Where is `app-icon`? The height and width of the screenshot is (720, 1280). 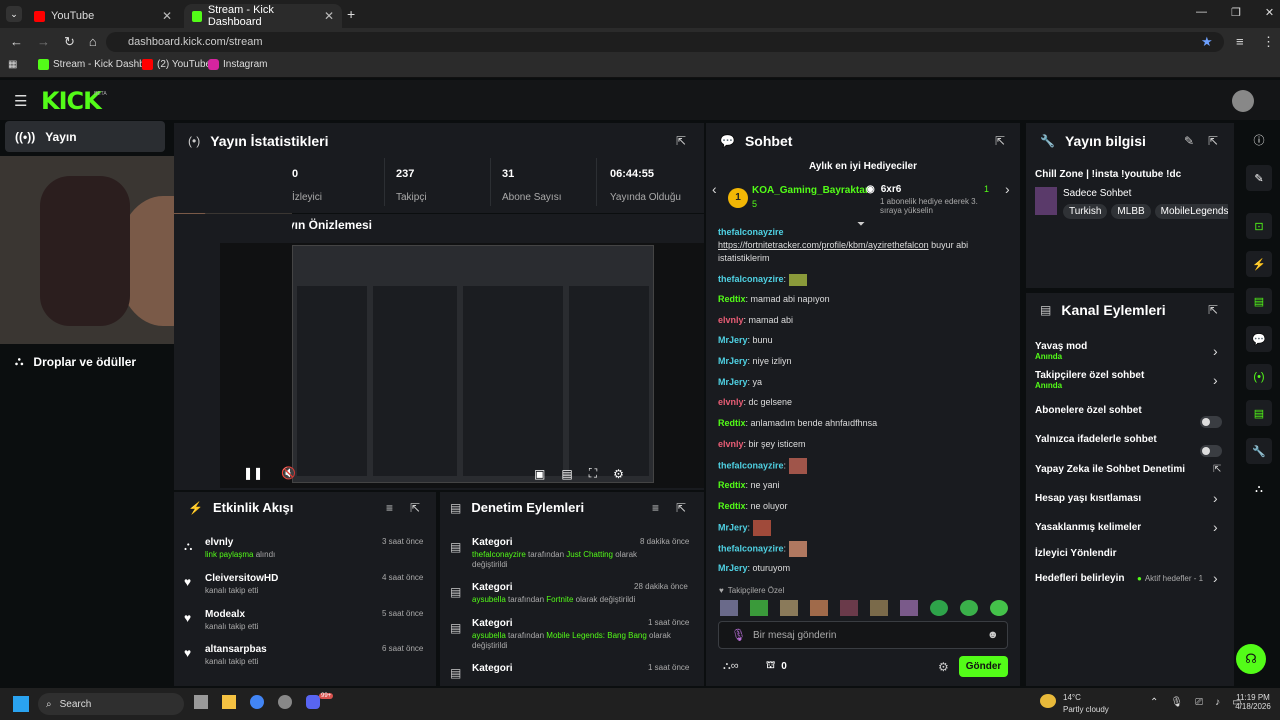
app-icon is located at coordinates (285, 702).